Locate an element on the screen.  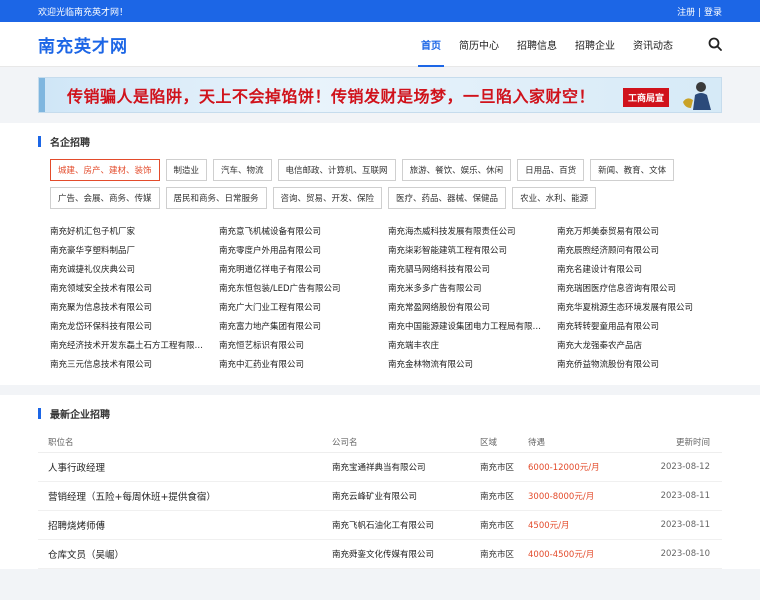
company-link: 南充经济技术开发东磊土石方工程有限公司 is located at coordinates (134, 346).